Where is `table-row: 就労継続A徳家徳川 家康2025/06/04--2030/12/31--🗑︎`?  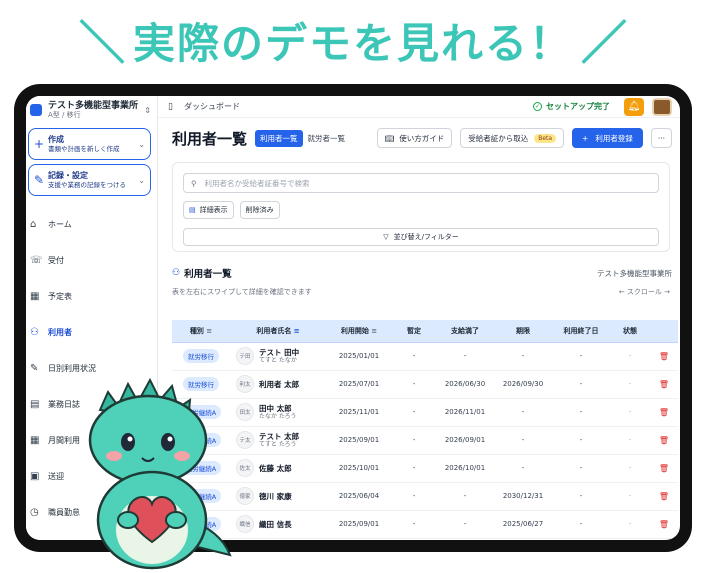 table-row: 就労継続A徳家徳川 家康2025/06/04--2030/12/31--🗑︎ is located at coordinates (425, 496).